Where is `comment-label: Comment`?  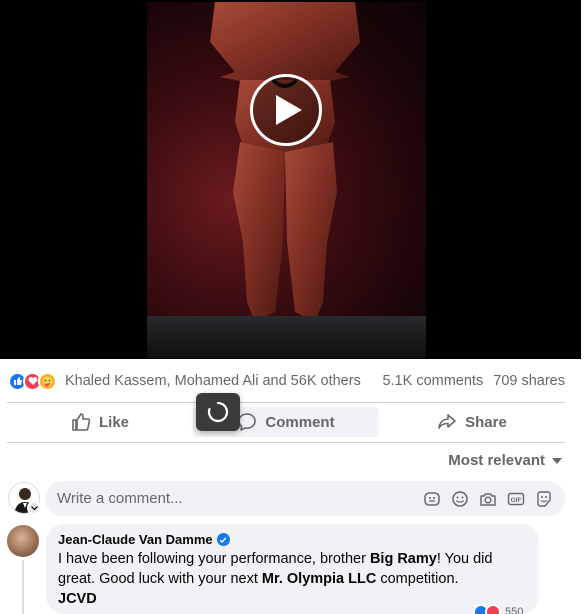
comment-label: Comment is located at coordinates (300, 422).